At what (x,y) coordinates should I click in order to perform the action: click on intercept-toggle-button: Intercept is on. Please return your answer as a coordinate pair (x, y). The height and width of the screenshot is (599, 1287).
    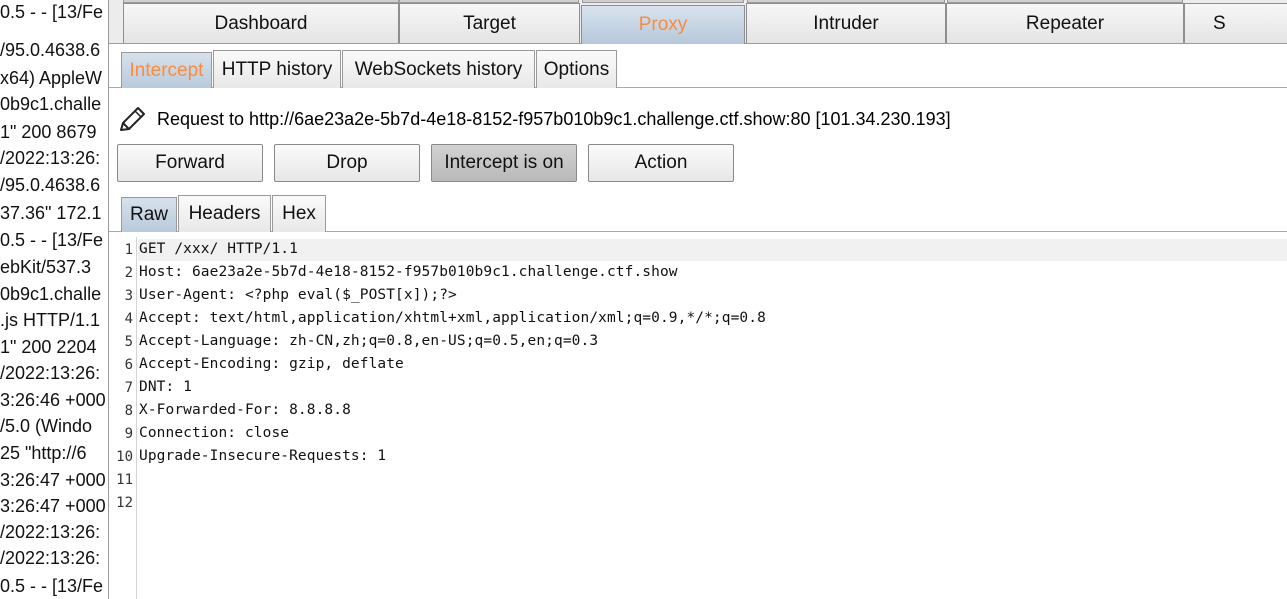
    Looking at the image, I should click on (504, 163).